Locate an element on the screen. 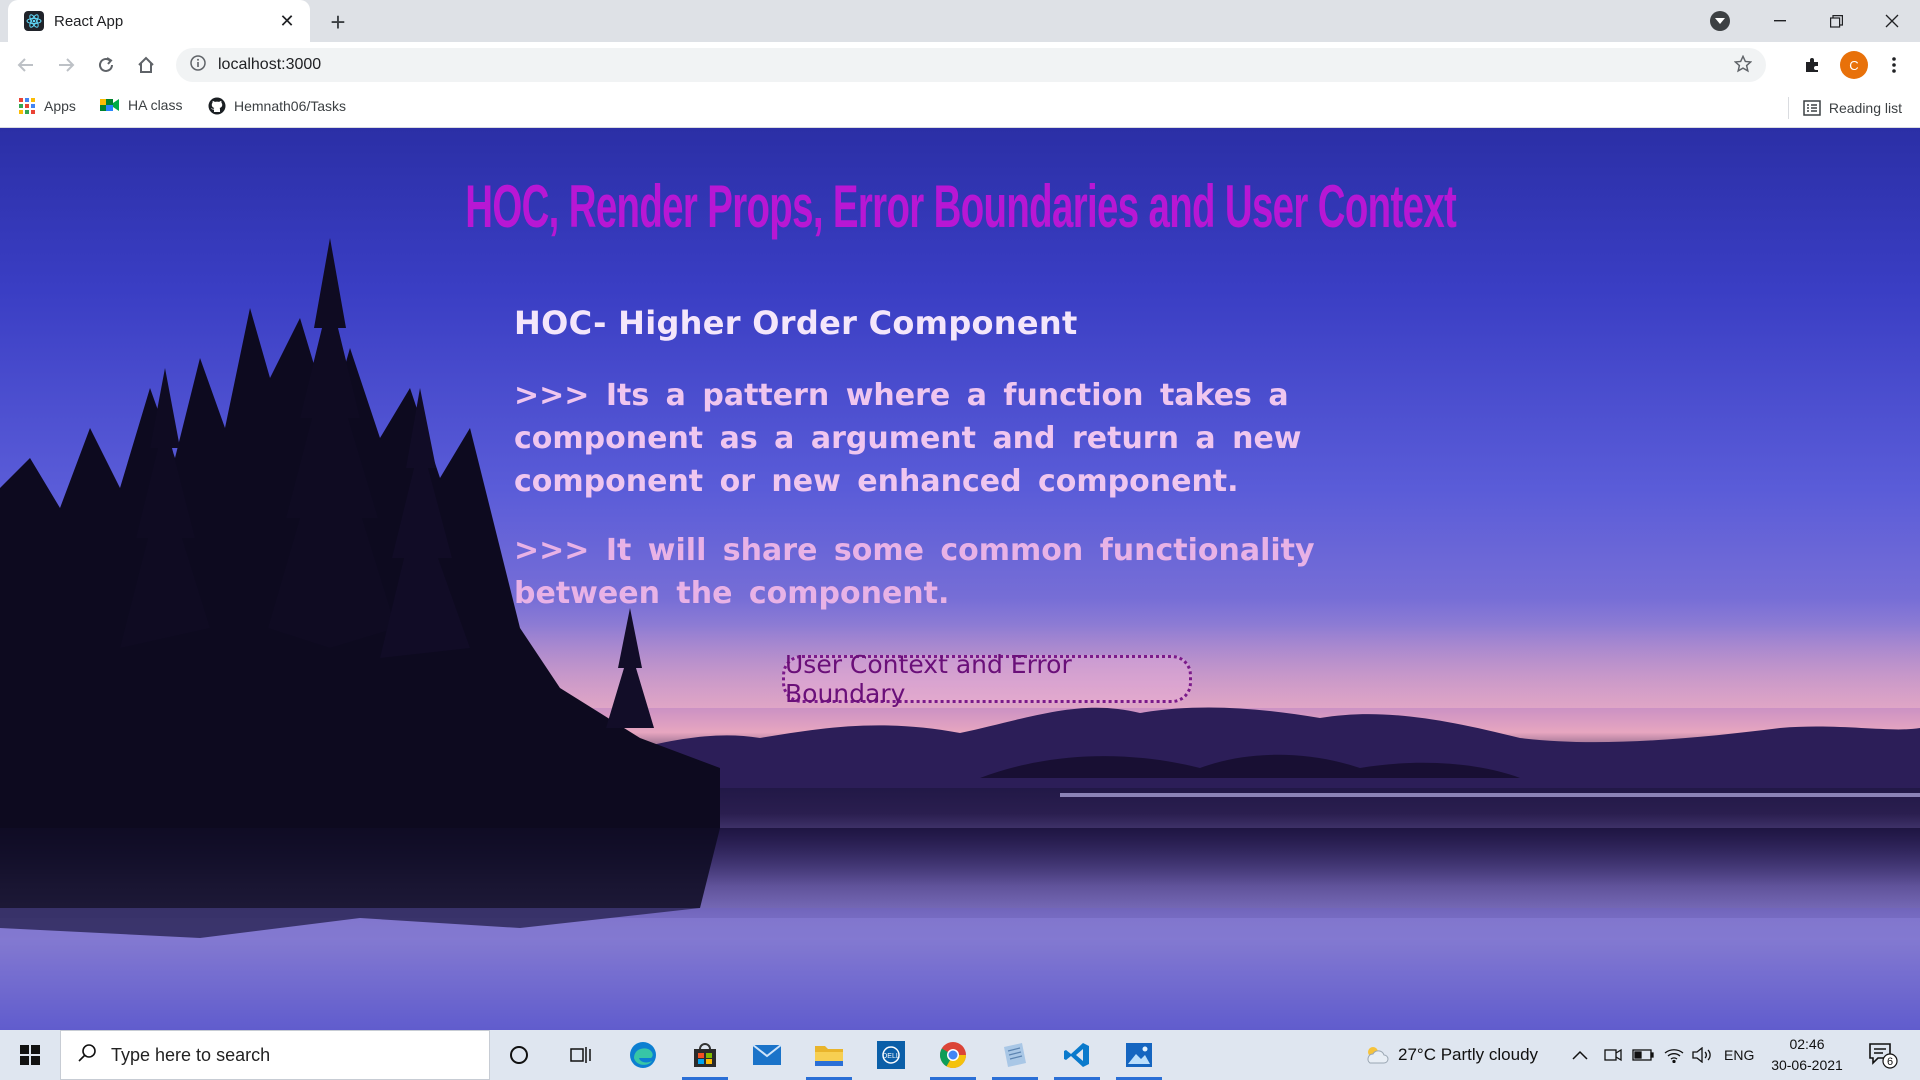 The width and height of the screenshot is (1920, 1080). edge-icon is located at coordinates (643, 1055).